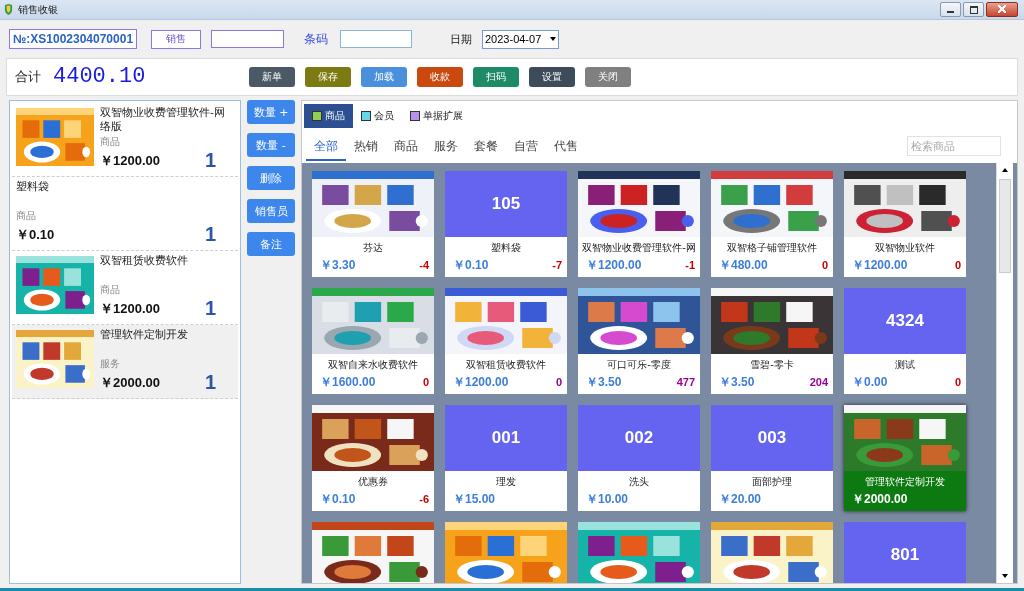 Image resolution: width=1024 pixels, height=591 pixels. I want to click on filter-tab: 服务, so click(446, 146).